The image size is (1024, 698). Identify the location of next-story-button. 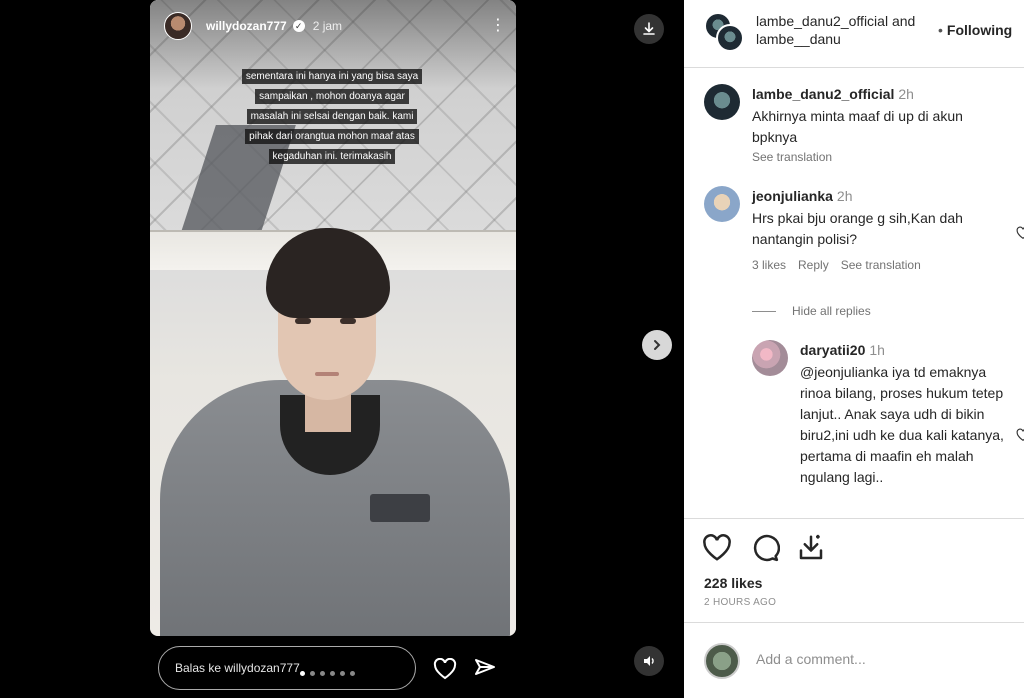
(657, 345).